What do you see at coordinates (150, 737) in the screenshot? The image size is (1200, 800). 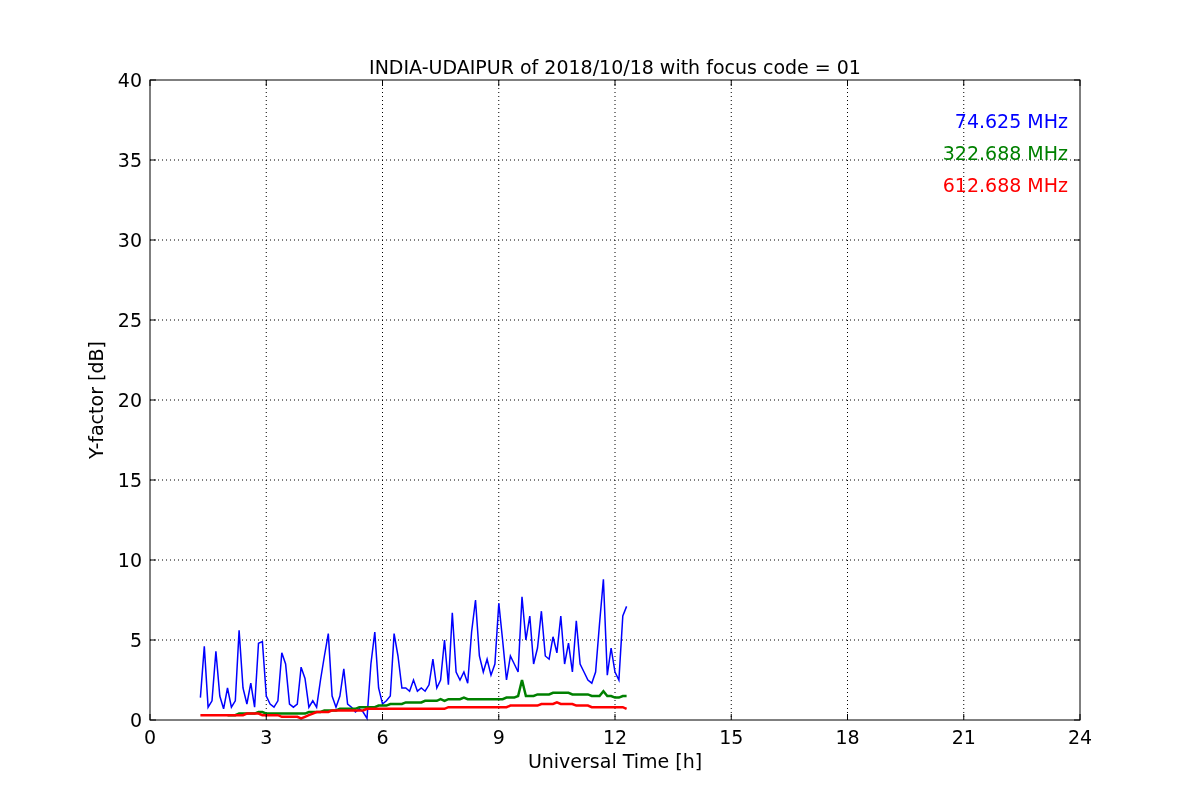 I see `x-tick-label: 0` at bounding box center [150, 737].